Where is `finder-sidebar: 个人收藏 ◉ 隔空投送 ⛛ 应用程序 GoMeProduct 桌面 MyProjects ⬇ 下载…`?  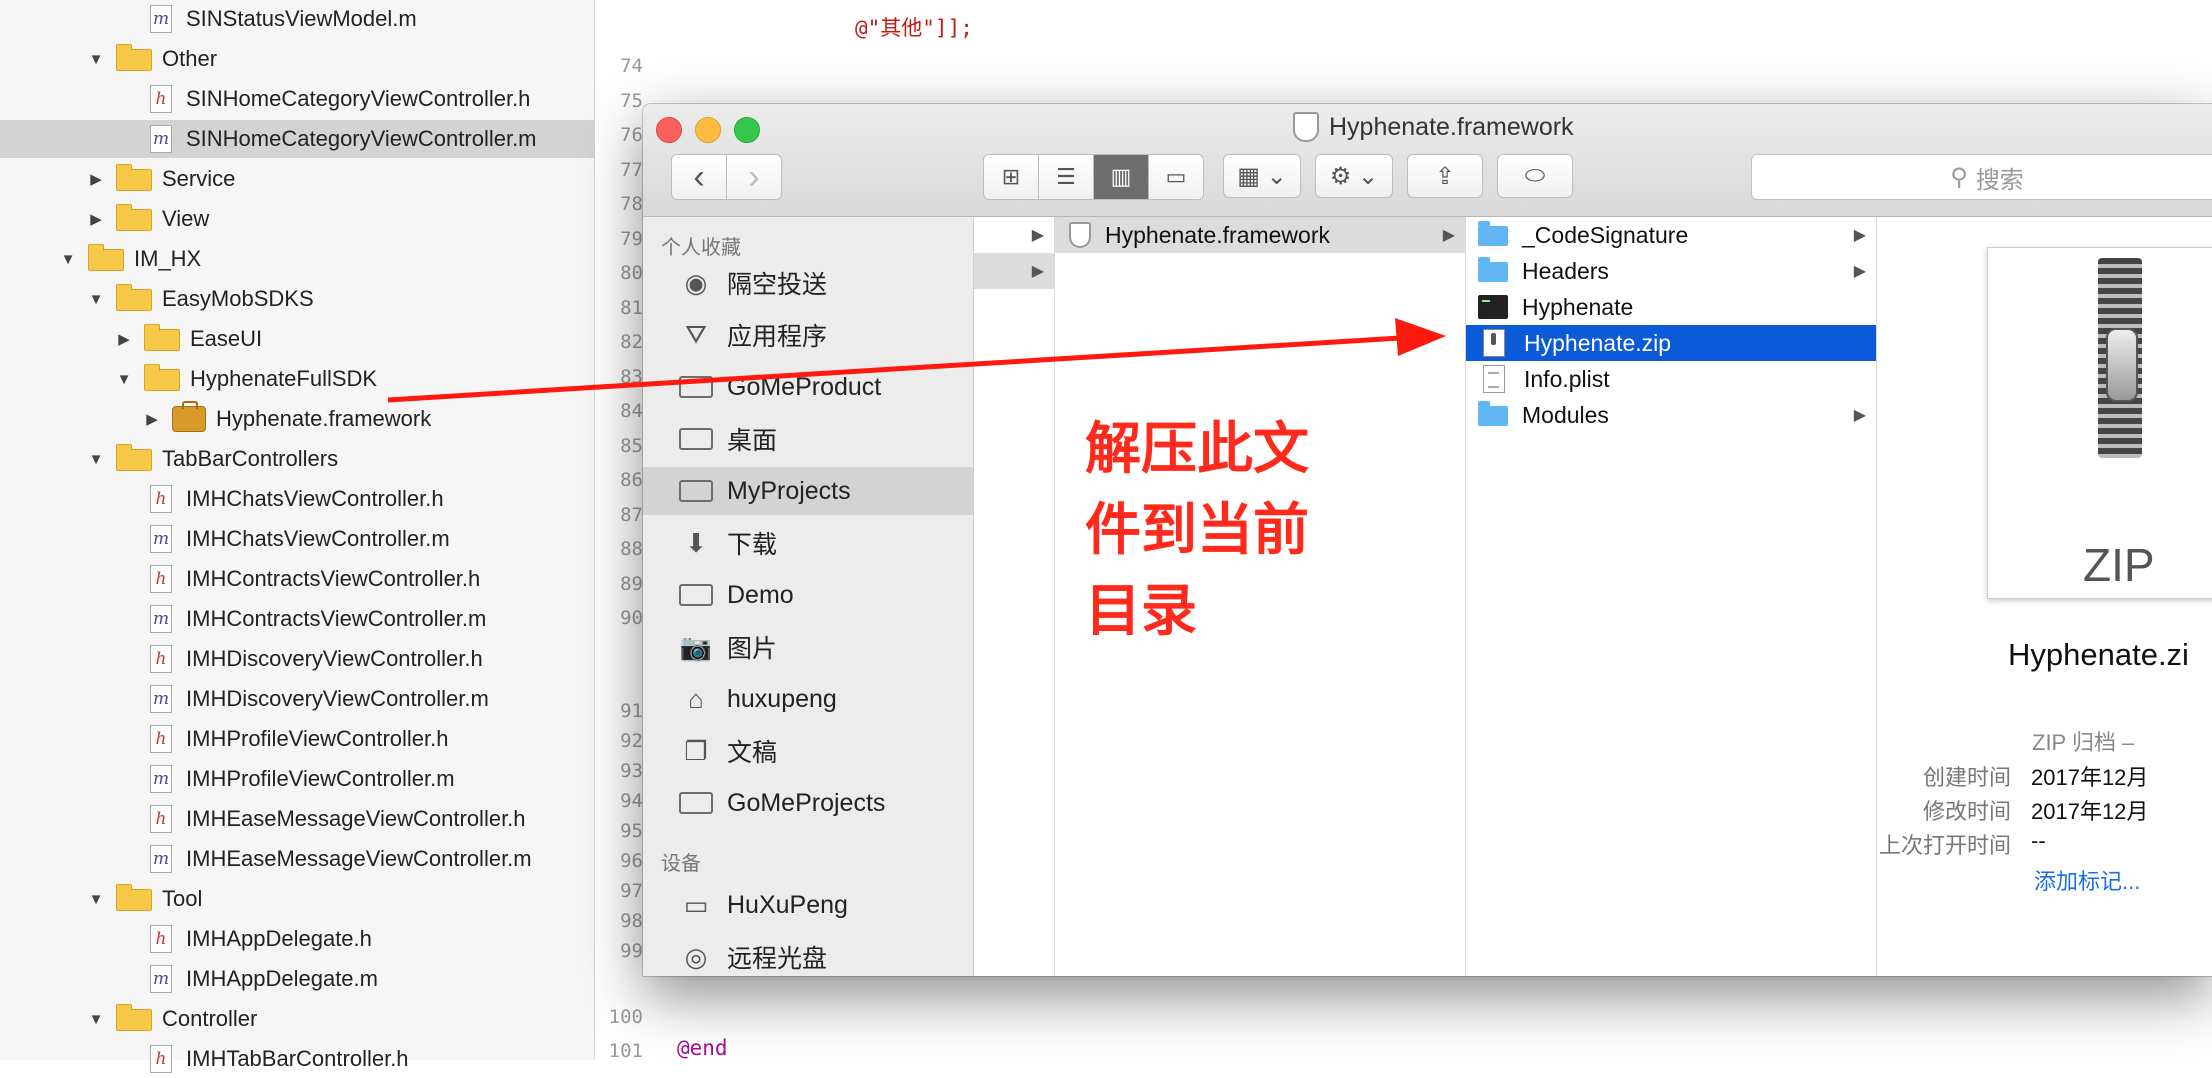
finder-sidebar: 个人收藏 ◉ 隔空投送 ⛛ 应用程序 GoMeProduct 桌面 MyProjects ⬇ 下载… is located at coordinates (808, 596).